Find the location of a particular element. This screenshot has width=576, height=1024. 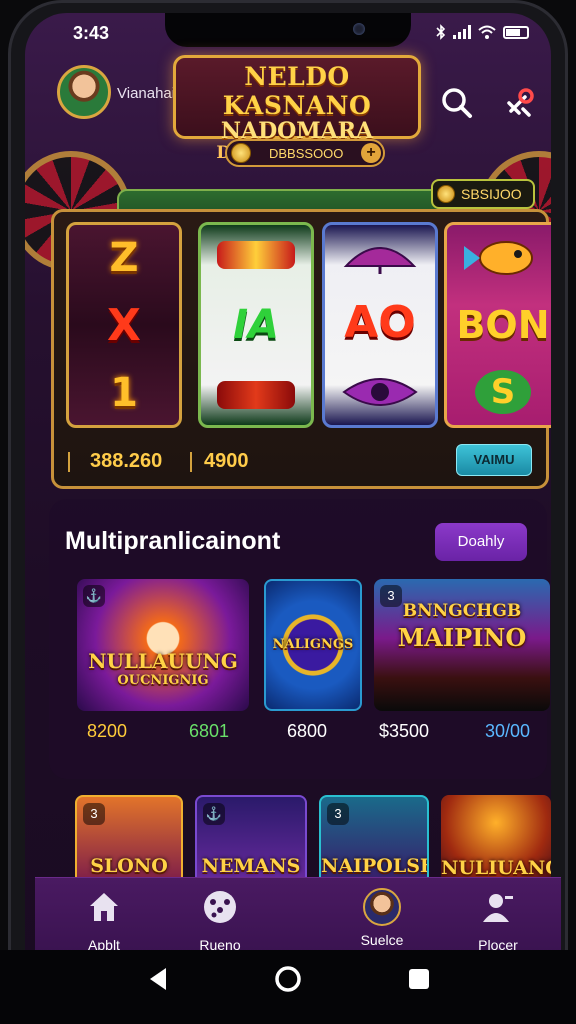

person-add-icon is located at coordinates (498, 908).